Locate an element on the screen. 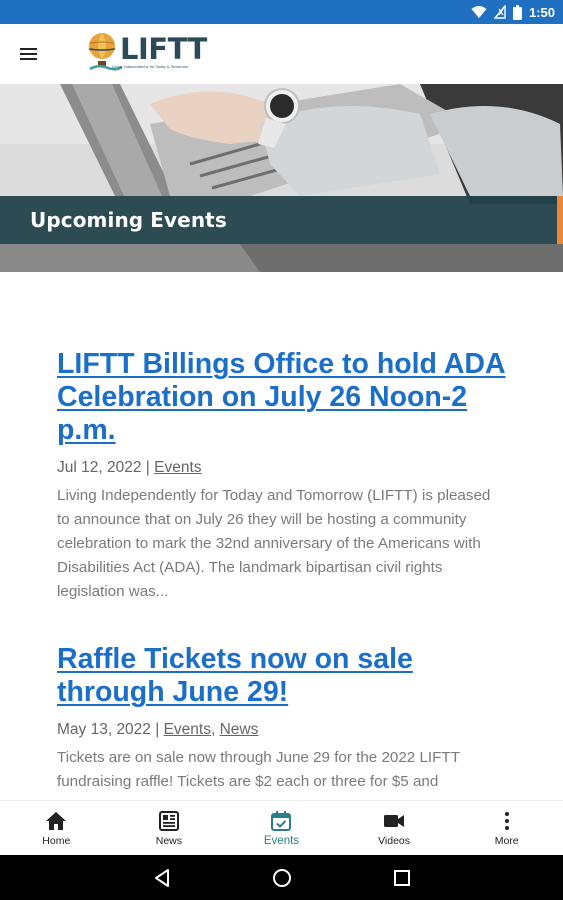 The height and width of the screenshot is (900, 563). nav-label-home: Home is located at coordinates (56, 841).